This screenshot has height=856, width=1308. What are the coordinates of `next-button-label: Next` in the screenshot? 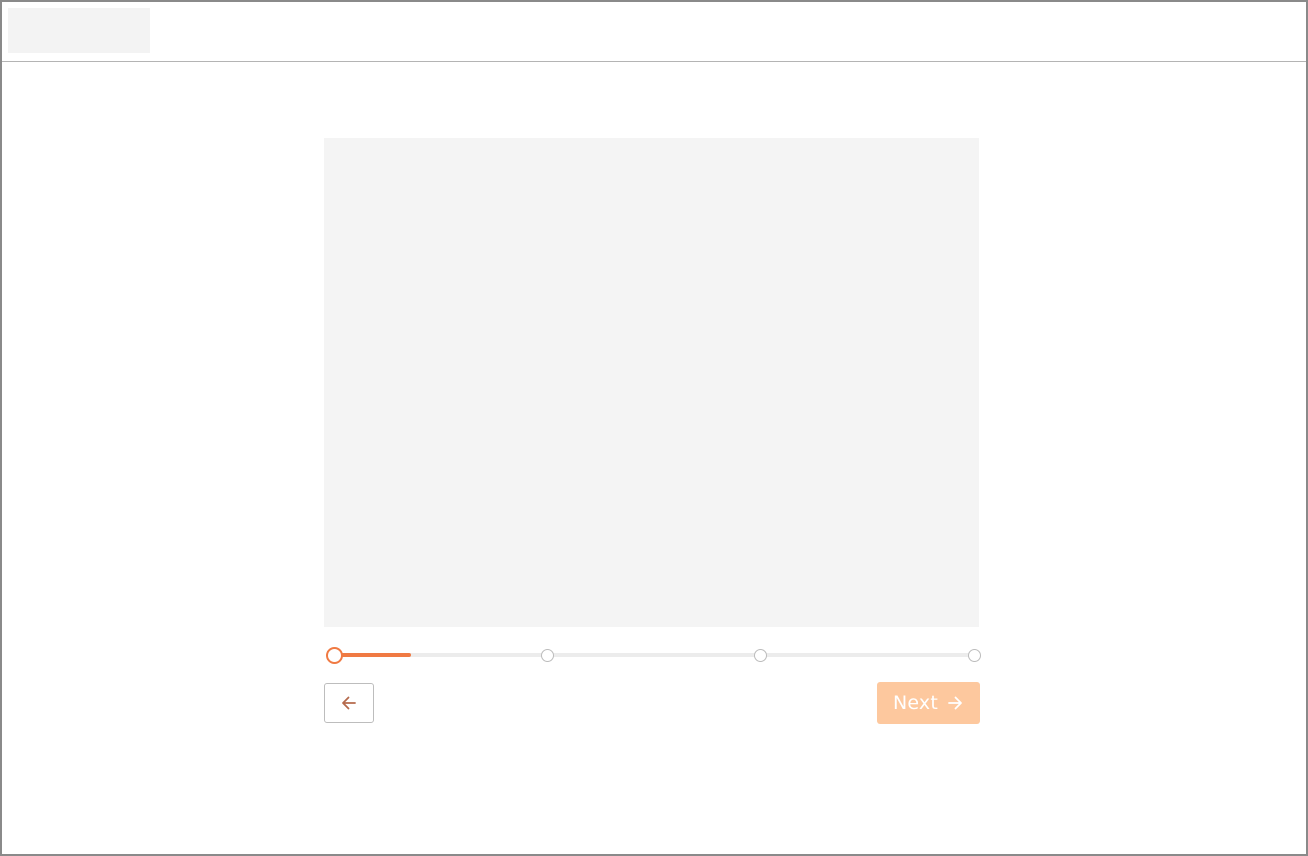 It's located at (915, 703).